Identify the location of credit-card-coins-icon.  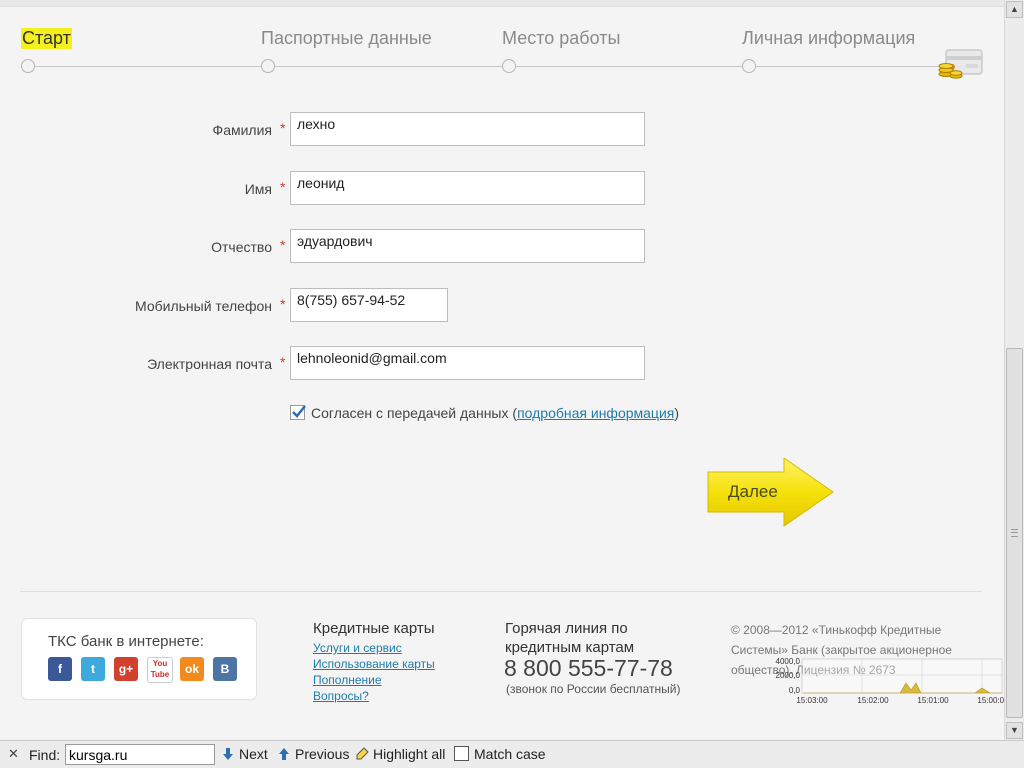
(961, 64).